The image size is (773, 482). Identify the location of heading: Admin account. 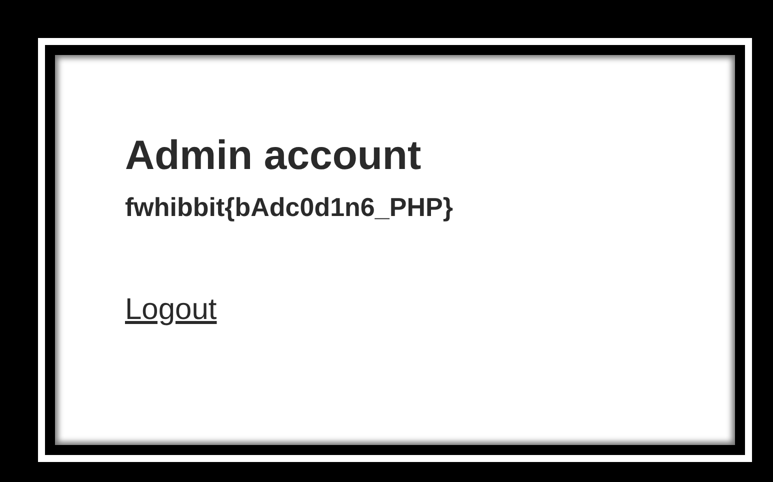
(273, 155).